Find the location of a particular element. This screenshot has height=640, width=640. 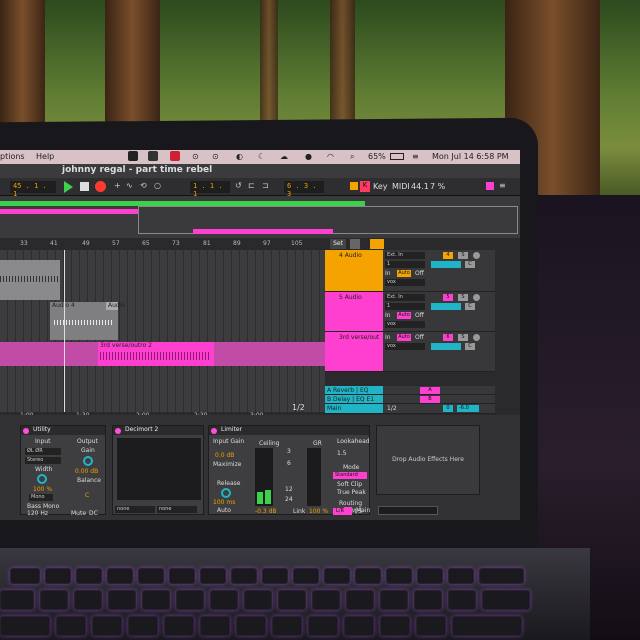

menubar-cloud-icon: ☁ is located at coordinates (284, 156).